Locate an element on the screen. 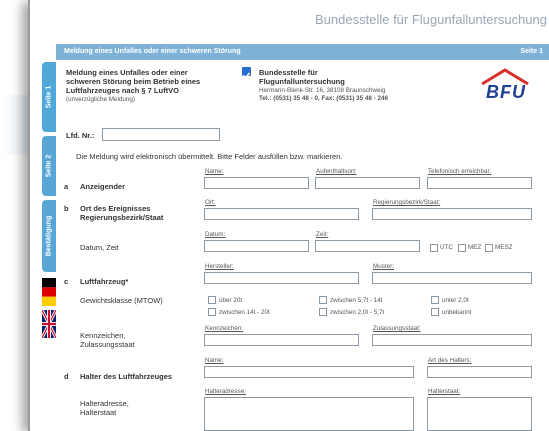  tab-seite-2: Seite 2 is located at coordinates (49, 166).